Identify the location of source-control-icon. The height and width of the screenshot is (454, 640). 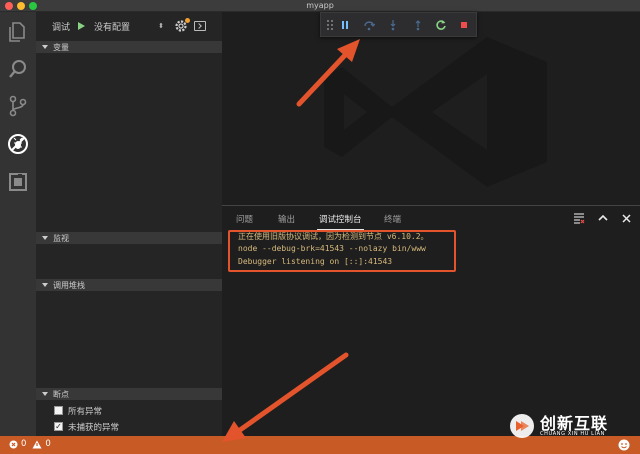
(18, 106).